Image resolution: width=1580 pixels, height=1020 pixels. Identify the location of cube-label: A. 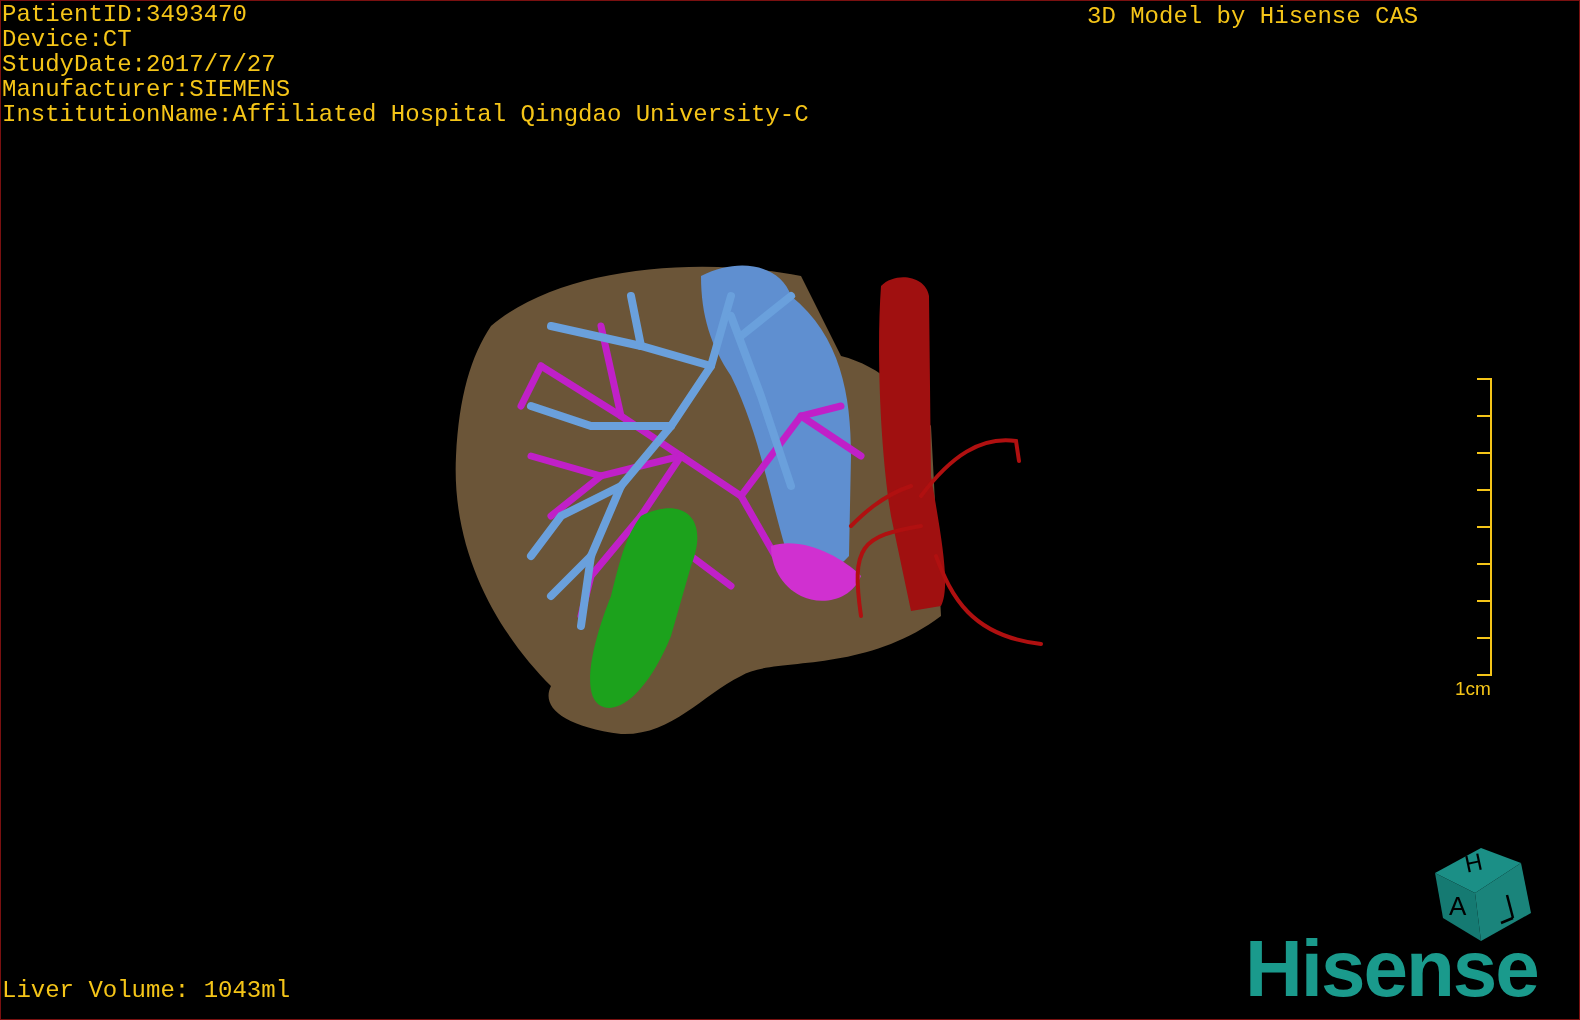
(1458, 906).